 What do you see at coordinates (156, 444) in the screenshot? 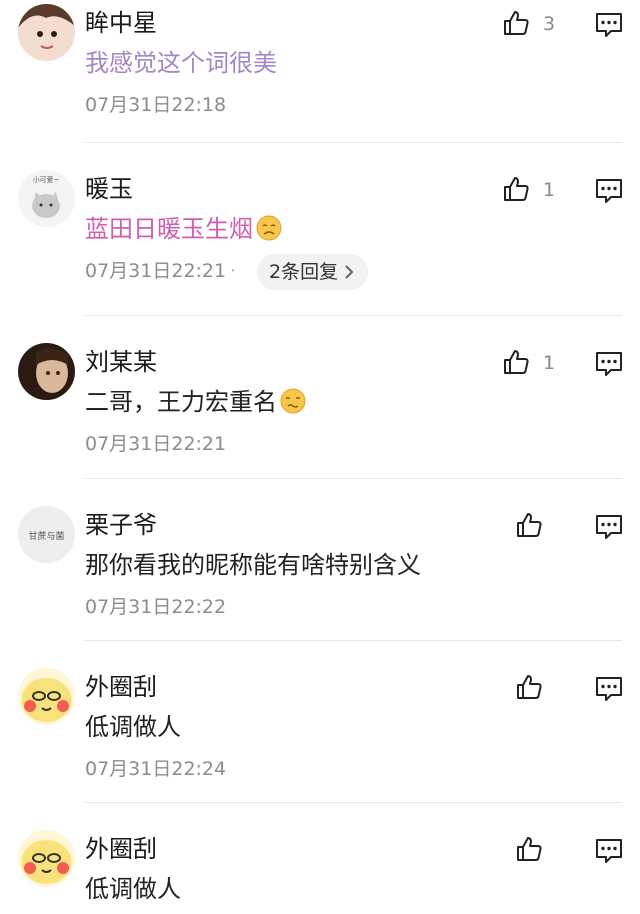
I see `comment-time: 07月31日22:21` at bounding box center [156, 444].